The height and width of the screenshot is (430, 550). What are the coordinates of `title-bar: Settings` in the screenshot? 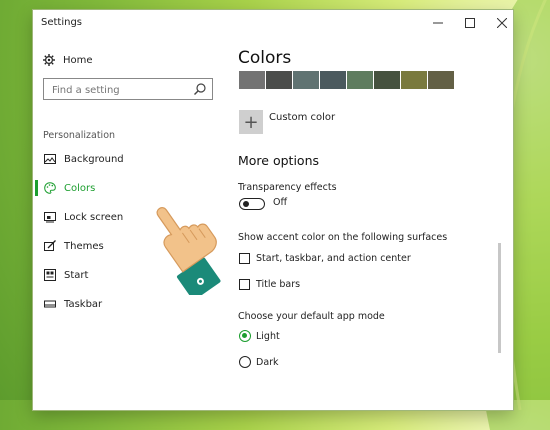 It's located at (273, 24).